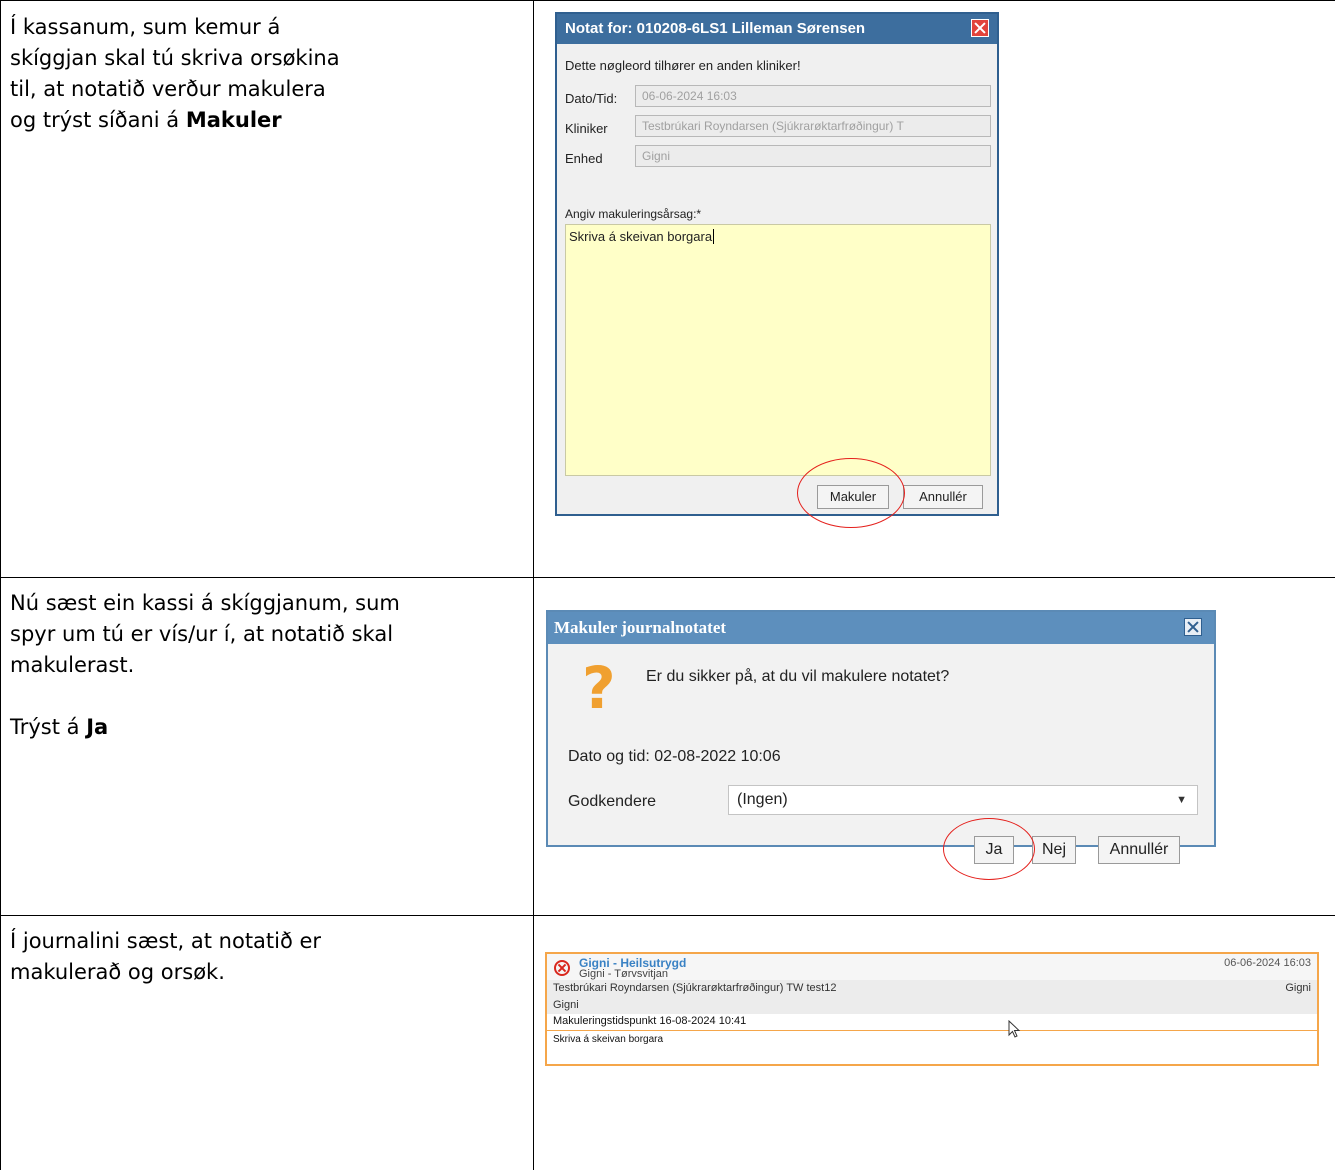 This screenshot has width=1335, height=1170. What do you see at coordinates (1267, 963) in the screenshot?
I see `journal-date: 06-06-2024 16:03` at bounding box center [1267, 963].